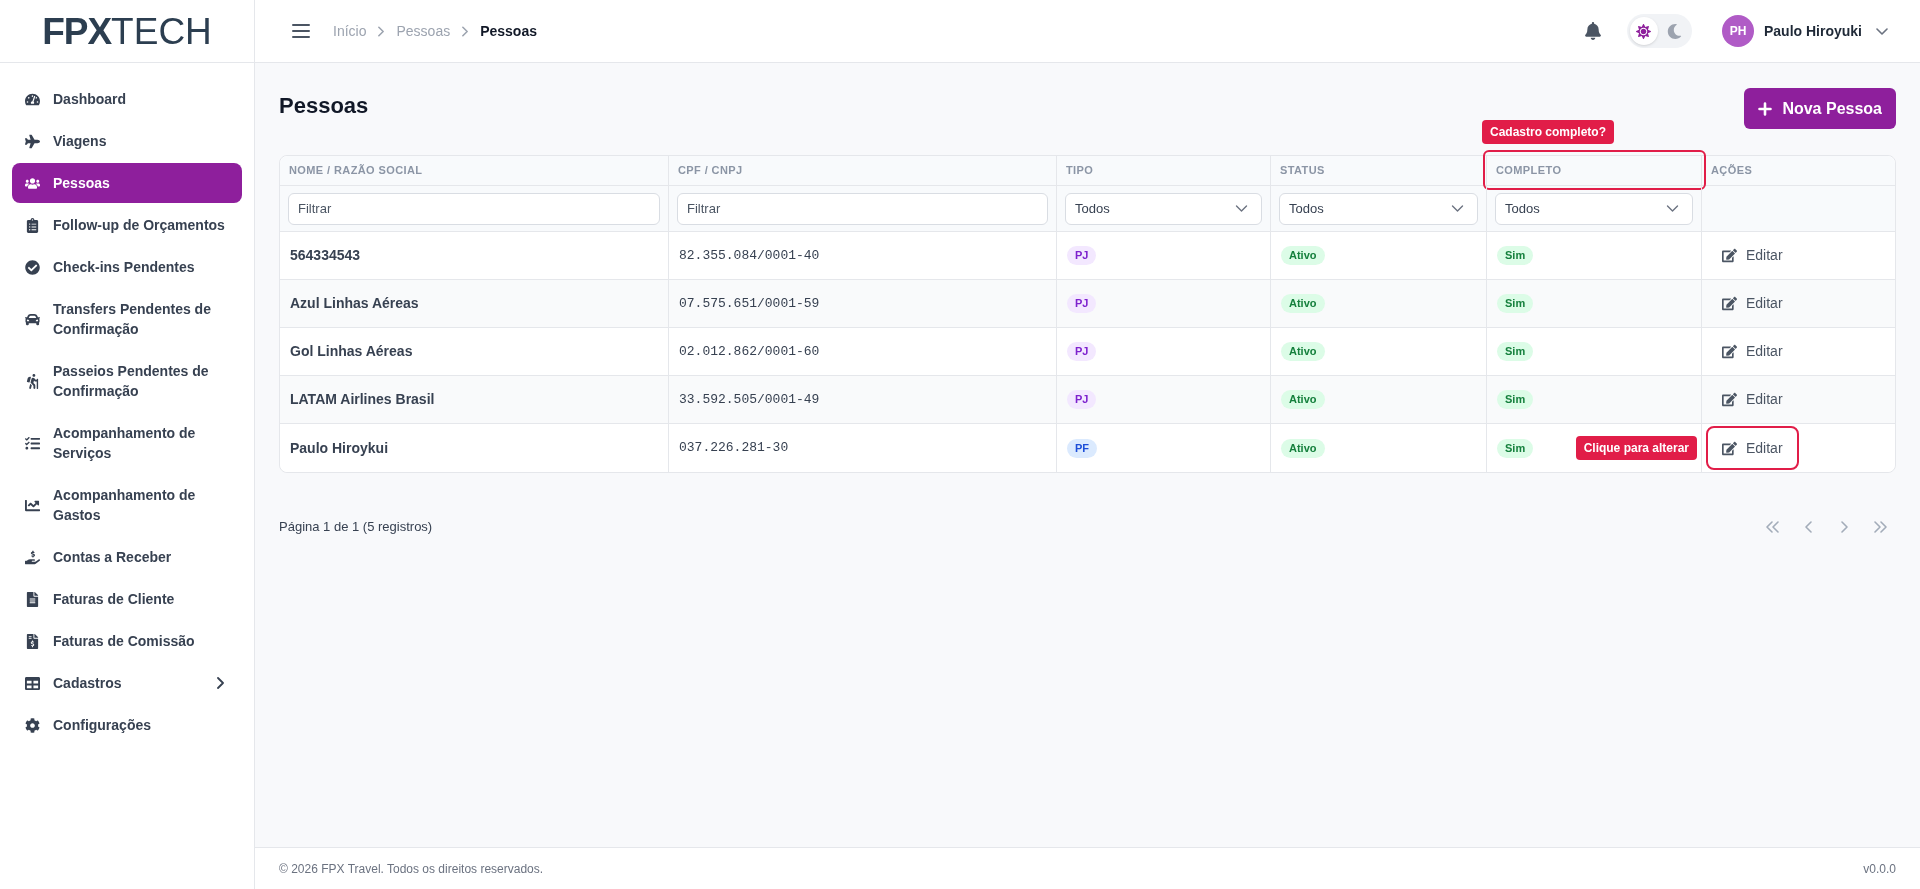  What do you see at coordinates (1592, 31) in the screenshot?
I see `bell-icon` at bounding box center [1592, 31].